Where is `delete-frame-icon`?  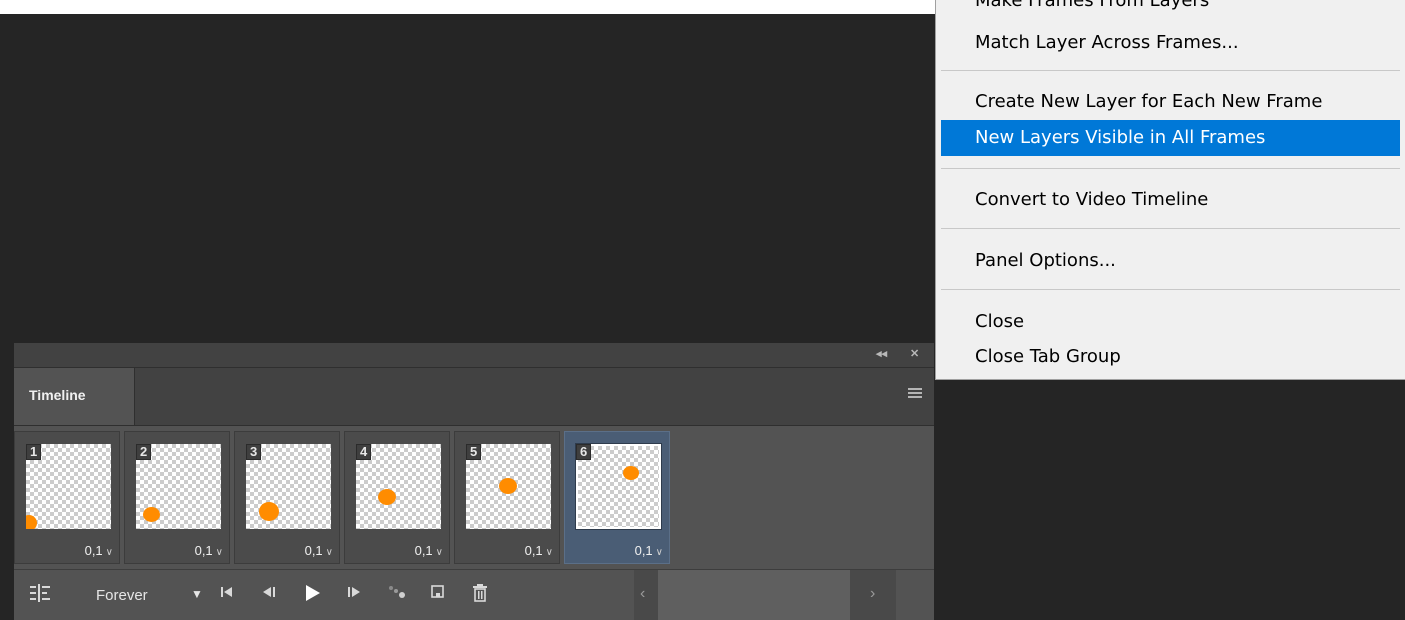 delete-frame-icon is located at coordinates (480, 596).